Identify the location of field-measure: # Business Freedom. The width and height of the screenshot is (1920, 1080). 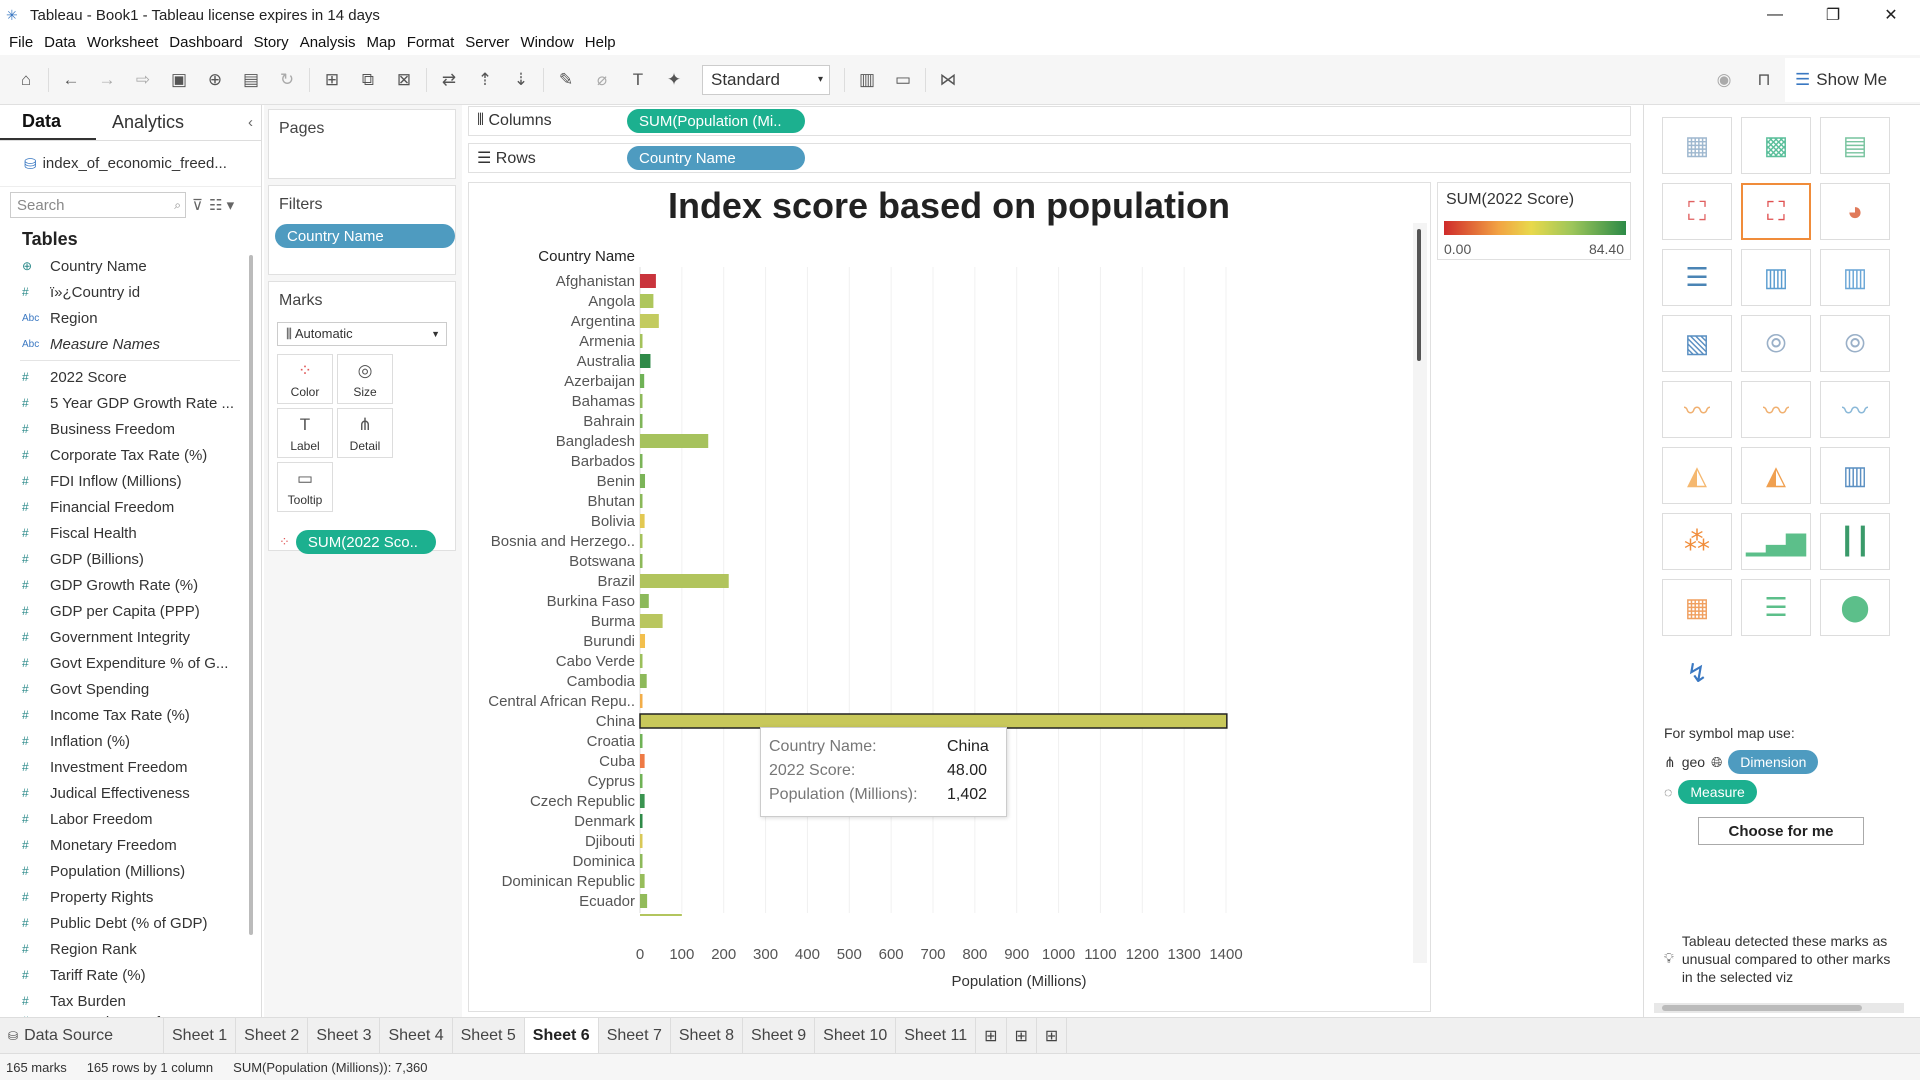
(125, 429).